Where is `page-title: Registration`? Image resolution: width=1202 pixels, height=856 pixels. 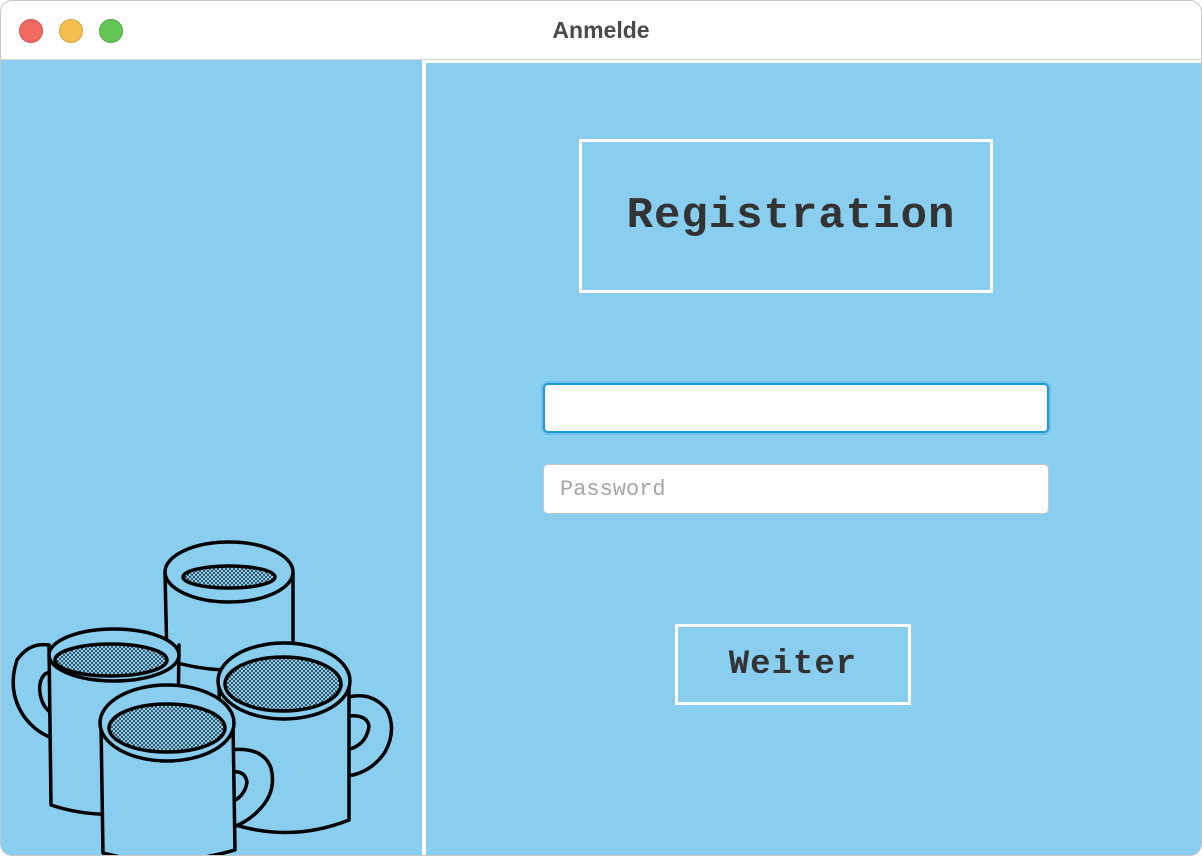 page-title: Registration is located at coordinates (791, 216).